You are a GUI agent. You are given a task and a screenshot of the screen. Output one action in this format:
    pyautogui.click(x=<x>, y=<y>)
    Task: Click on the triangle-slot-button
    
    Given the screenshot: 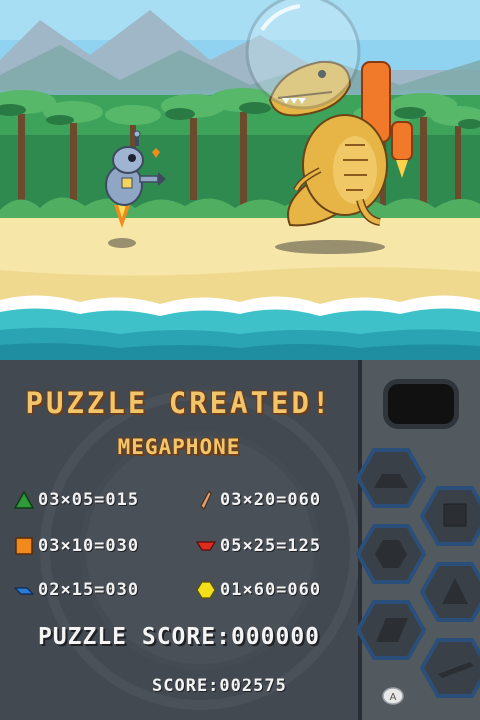 What is the action you would take?
    pyautogui.click(x=450, y=592)
    